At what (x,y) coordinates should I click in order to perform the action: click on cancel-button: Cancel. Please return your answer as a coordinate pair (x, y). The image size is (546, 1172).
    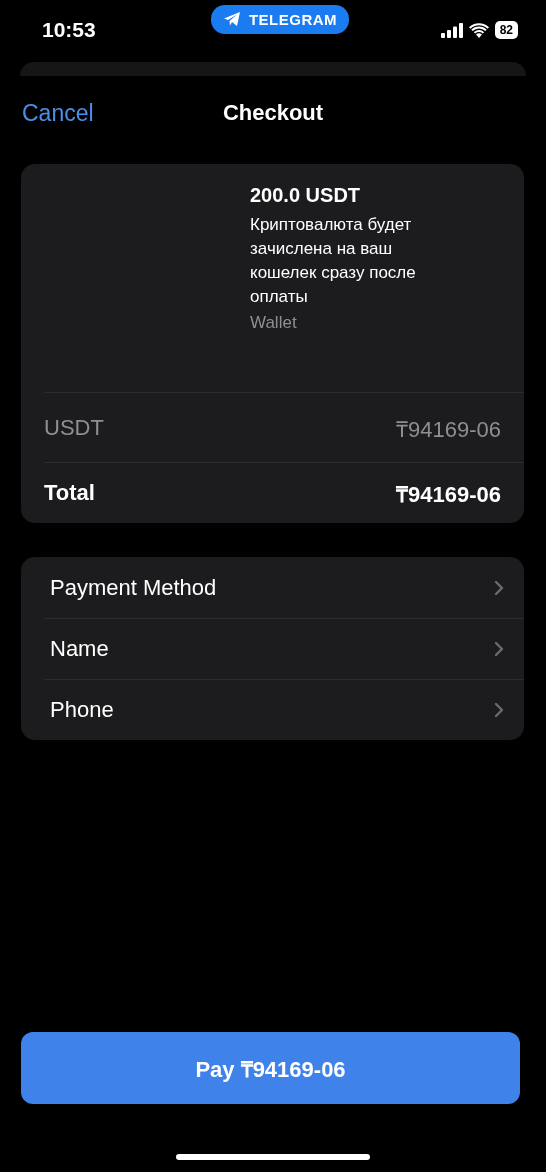
    Looking at the image, I should click on (58, 113).